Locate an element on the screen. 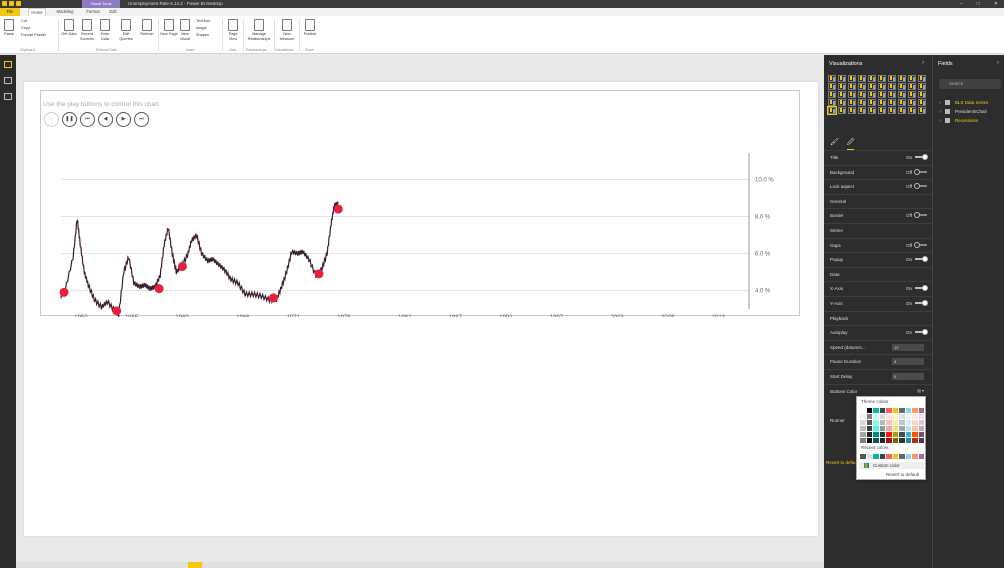 The width and height of the screenshot is (1004, 568). format-painter-button: Format Painter is located at coordinates (33, 35).